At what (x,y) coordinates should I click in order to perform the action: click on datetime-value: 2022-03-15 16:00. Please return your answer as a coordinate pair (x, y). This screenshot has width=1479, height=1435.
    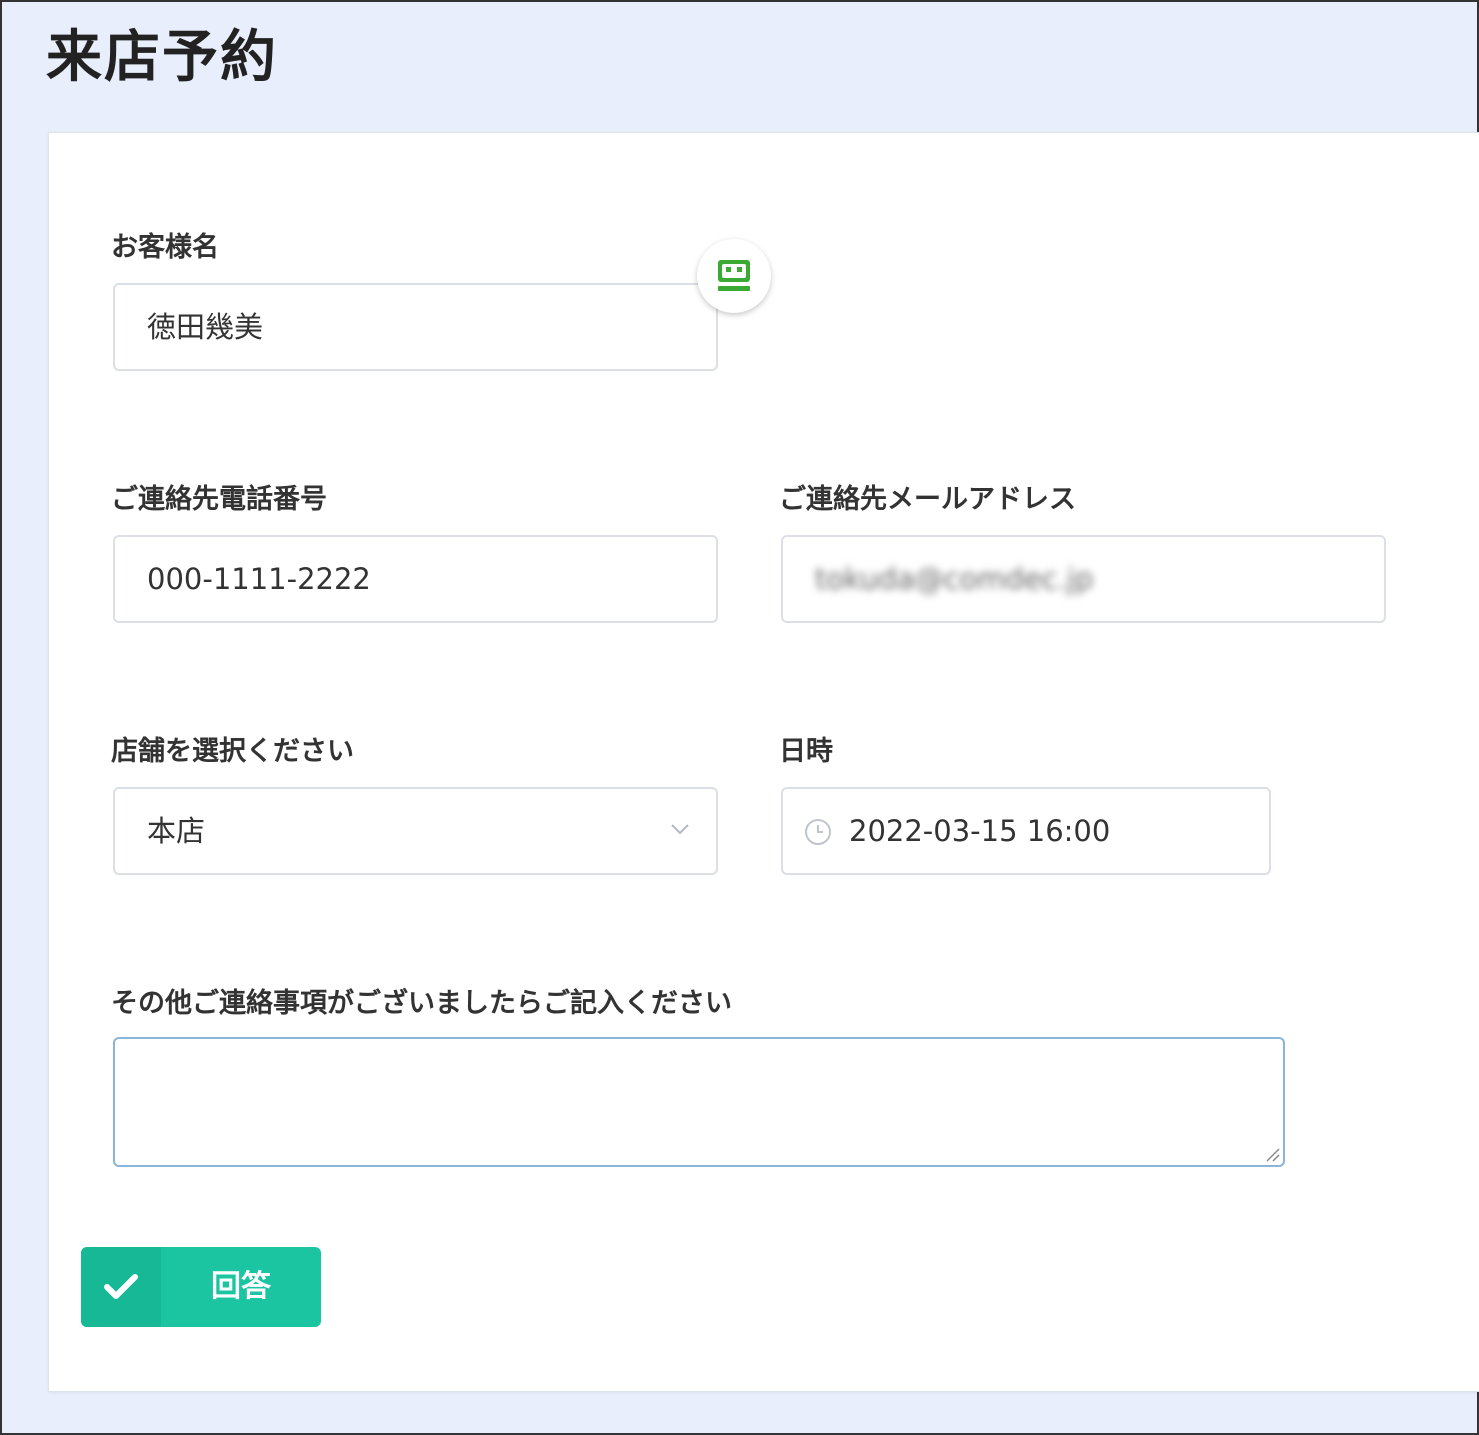
    Looking at the image, I should click on (980, 831).